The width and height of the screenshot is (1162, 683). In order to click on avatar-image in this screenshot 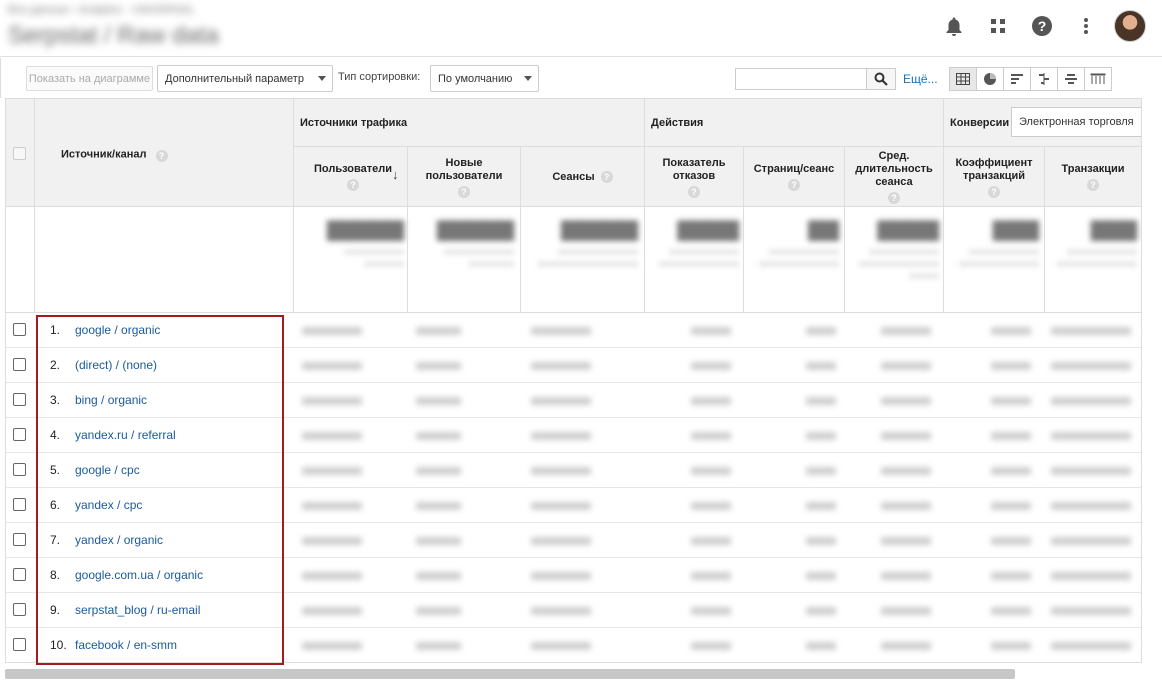, I will do `click(1130, 26)`.